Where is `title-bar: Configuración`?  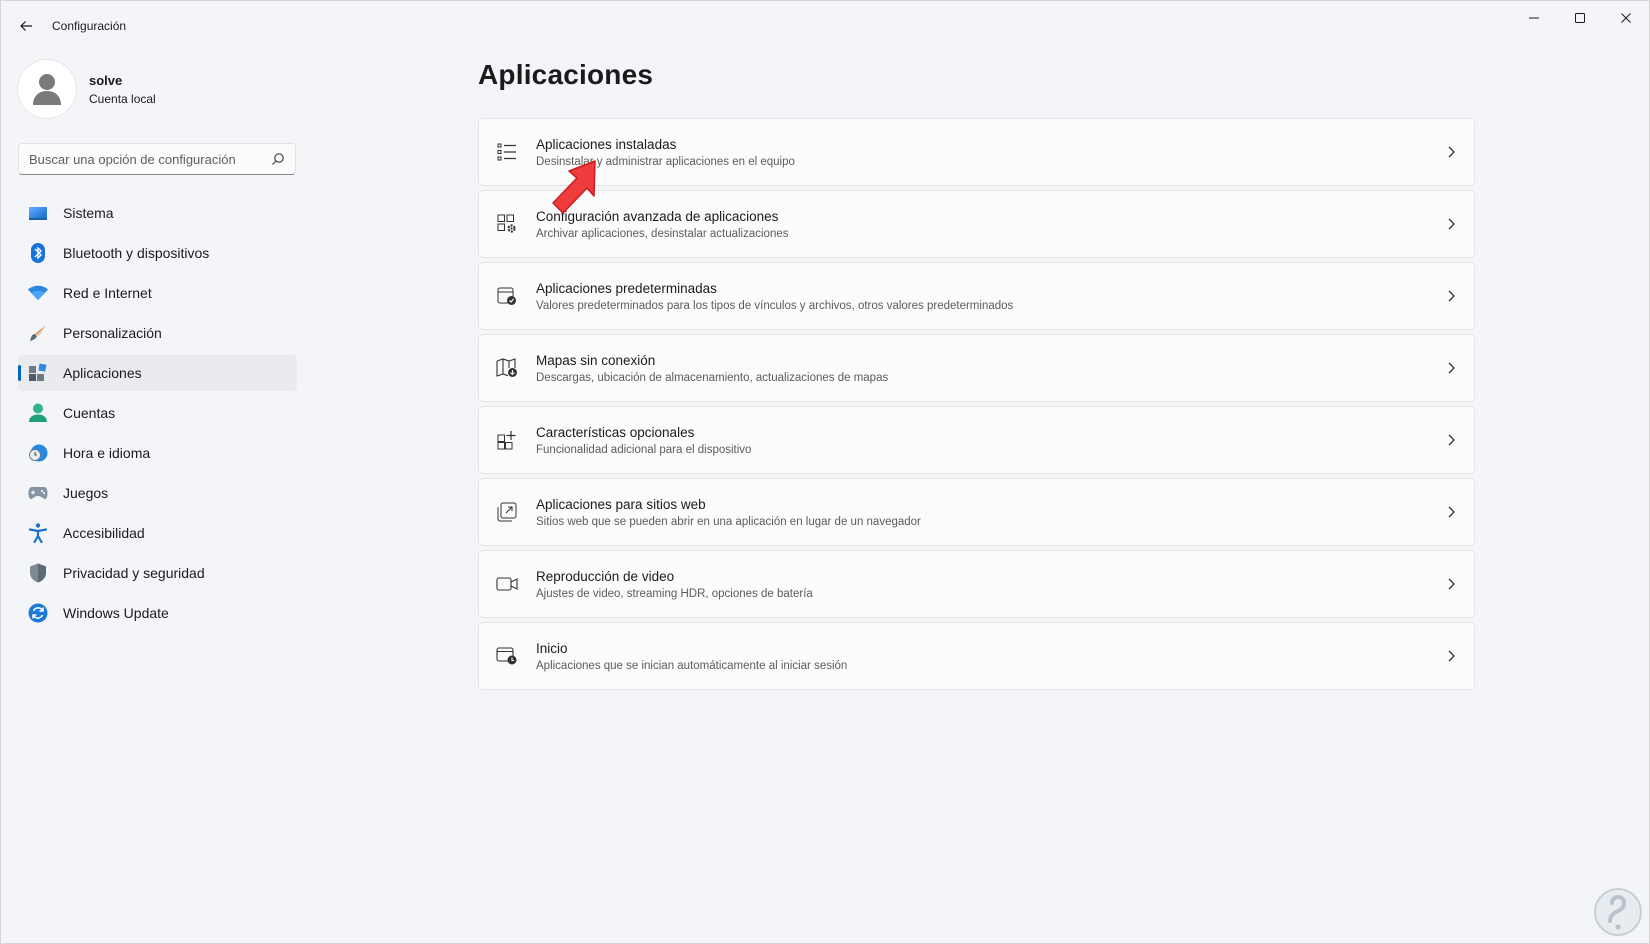
title-bar: Configuración is located at coordinates (825, 25).